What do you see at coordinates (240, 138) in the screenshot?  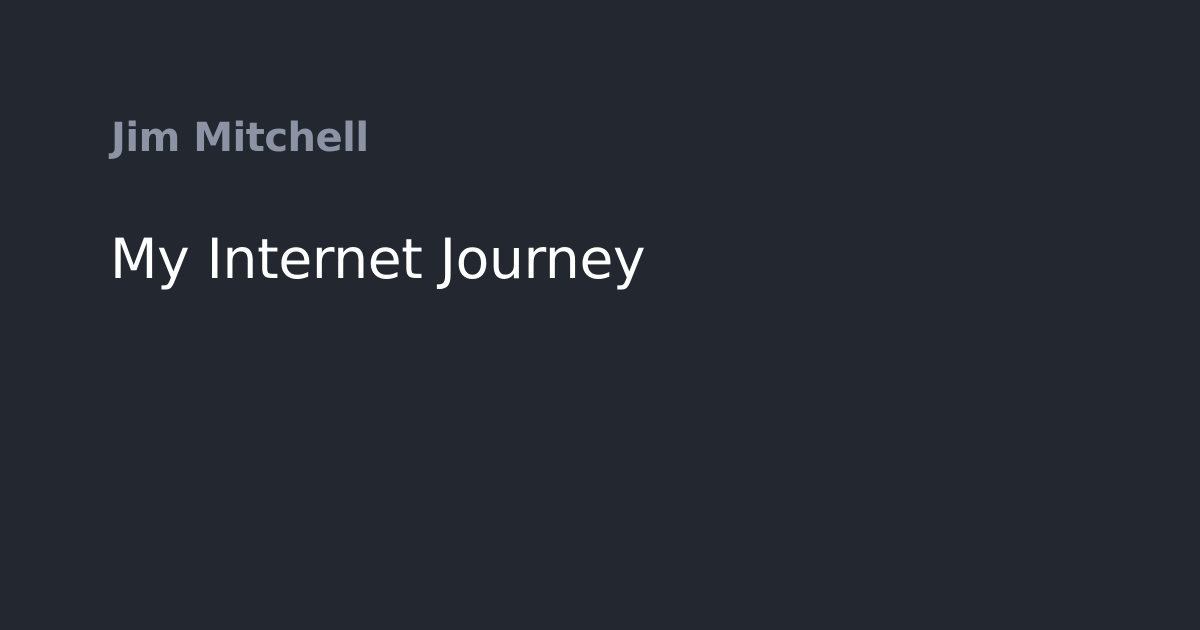 I see `author-name: Jim Mitchell` at bounding box center [240, 138].